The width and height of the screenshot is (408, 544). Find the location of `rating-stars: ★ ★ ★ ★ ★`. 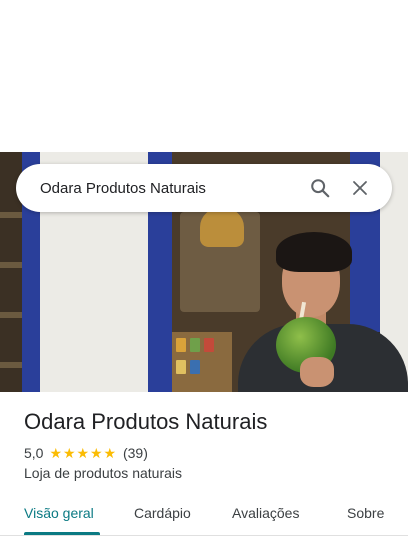

rating-stars: ★ ★ ★ ★ ★ is located at coordinates (83, 453).